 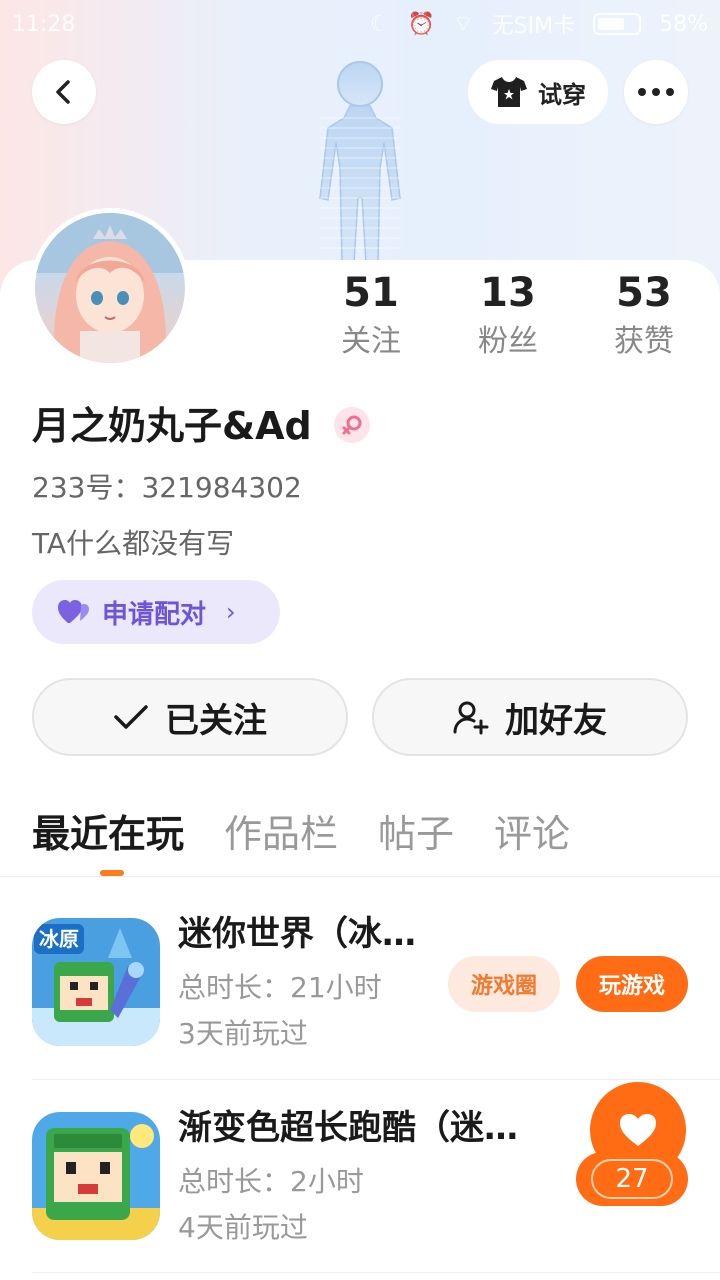 I want to click on add-friend-button: 加好友, so click(x=530, y=717).